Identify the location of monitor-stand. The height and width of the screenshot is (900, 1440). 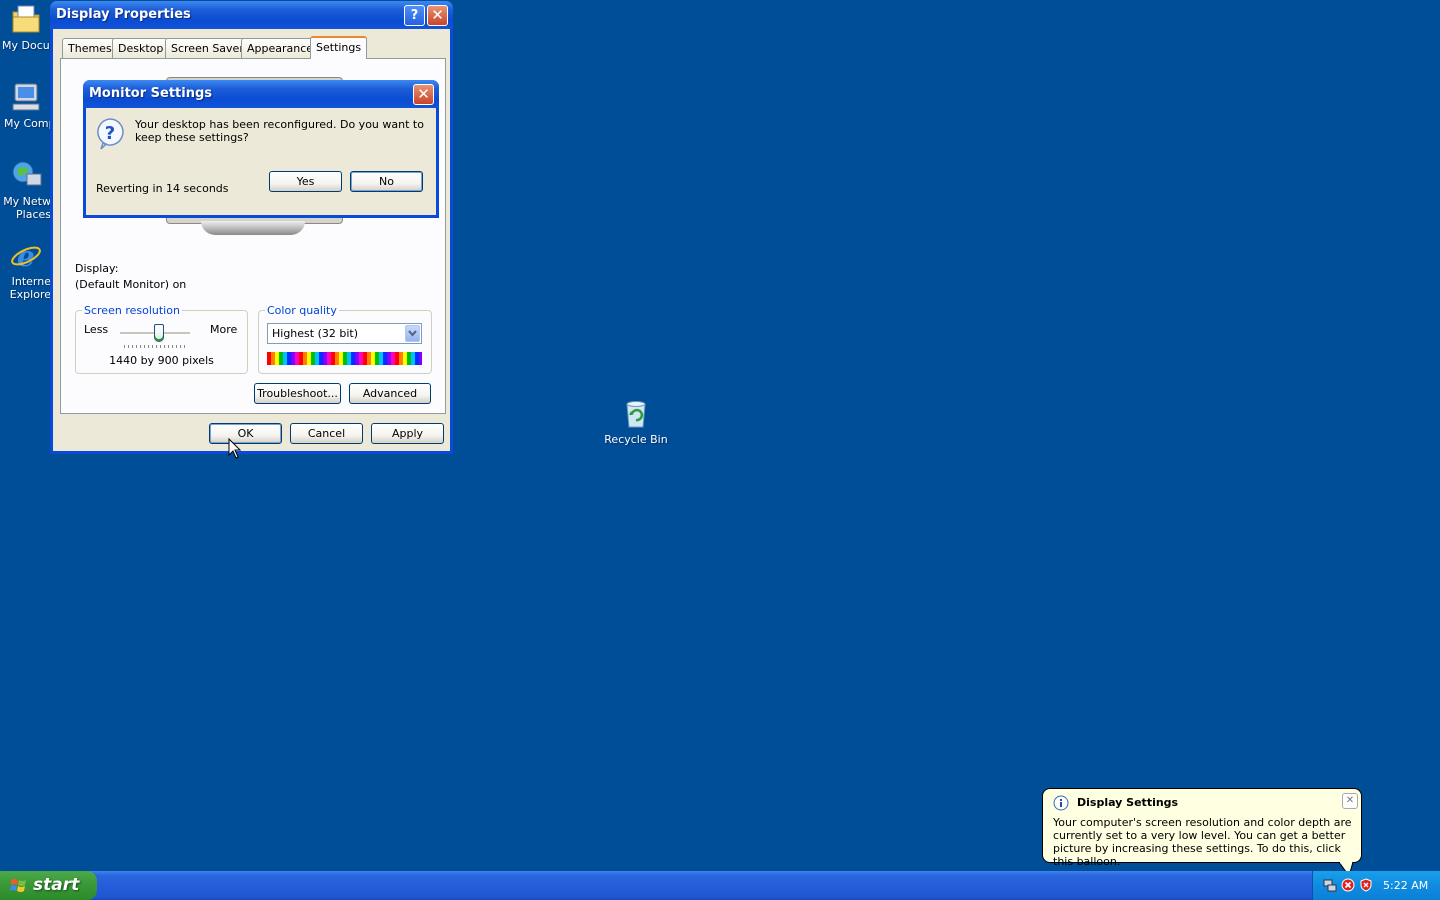
(253, 228).